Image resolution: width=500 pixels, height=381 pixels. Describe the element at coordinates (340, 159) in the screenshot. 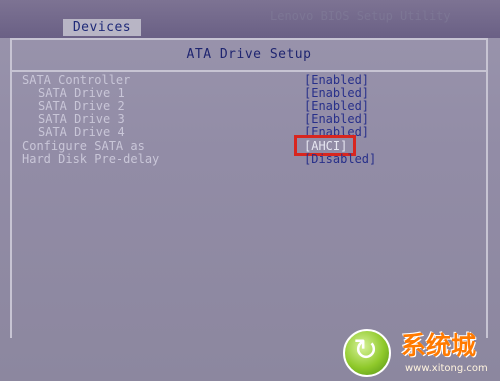

I see `hard-disk-pre-delay-value: [Disabled]` at that location.